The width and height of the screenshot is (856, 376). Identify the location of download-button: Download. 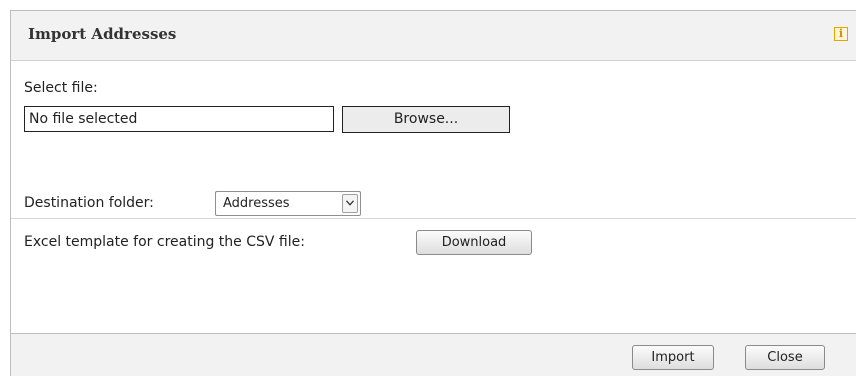
(474, 242).